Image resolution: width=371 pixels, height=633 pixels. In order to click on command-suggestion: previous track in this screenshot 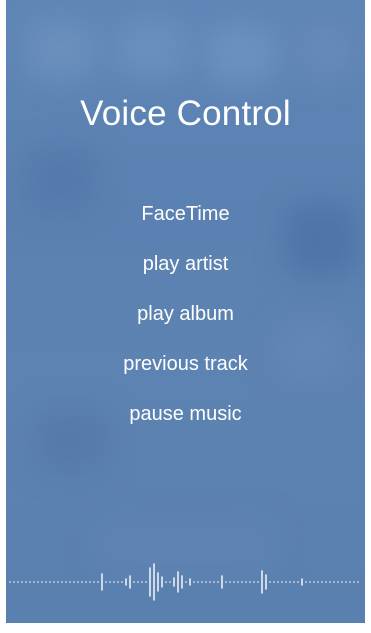, I will do `click(185, 364)`.